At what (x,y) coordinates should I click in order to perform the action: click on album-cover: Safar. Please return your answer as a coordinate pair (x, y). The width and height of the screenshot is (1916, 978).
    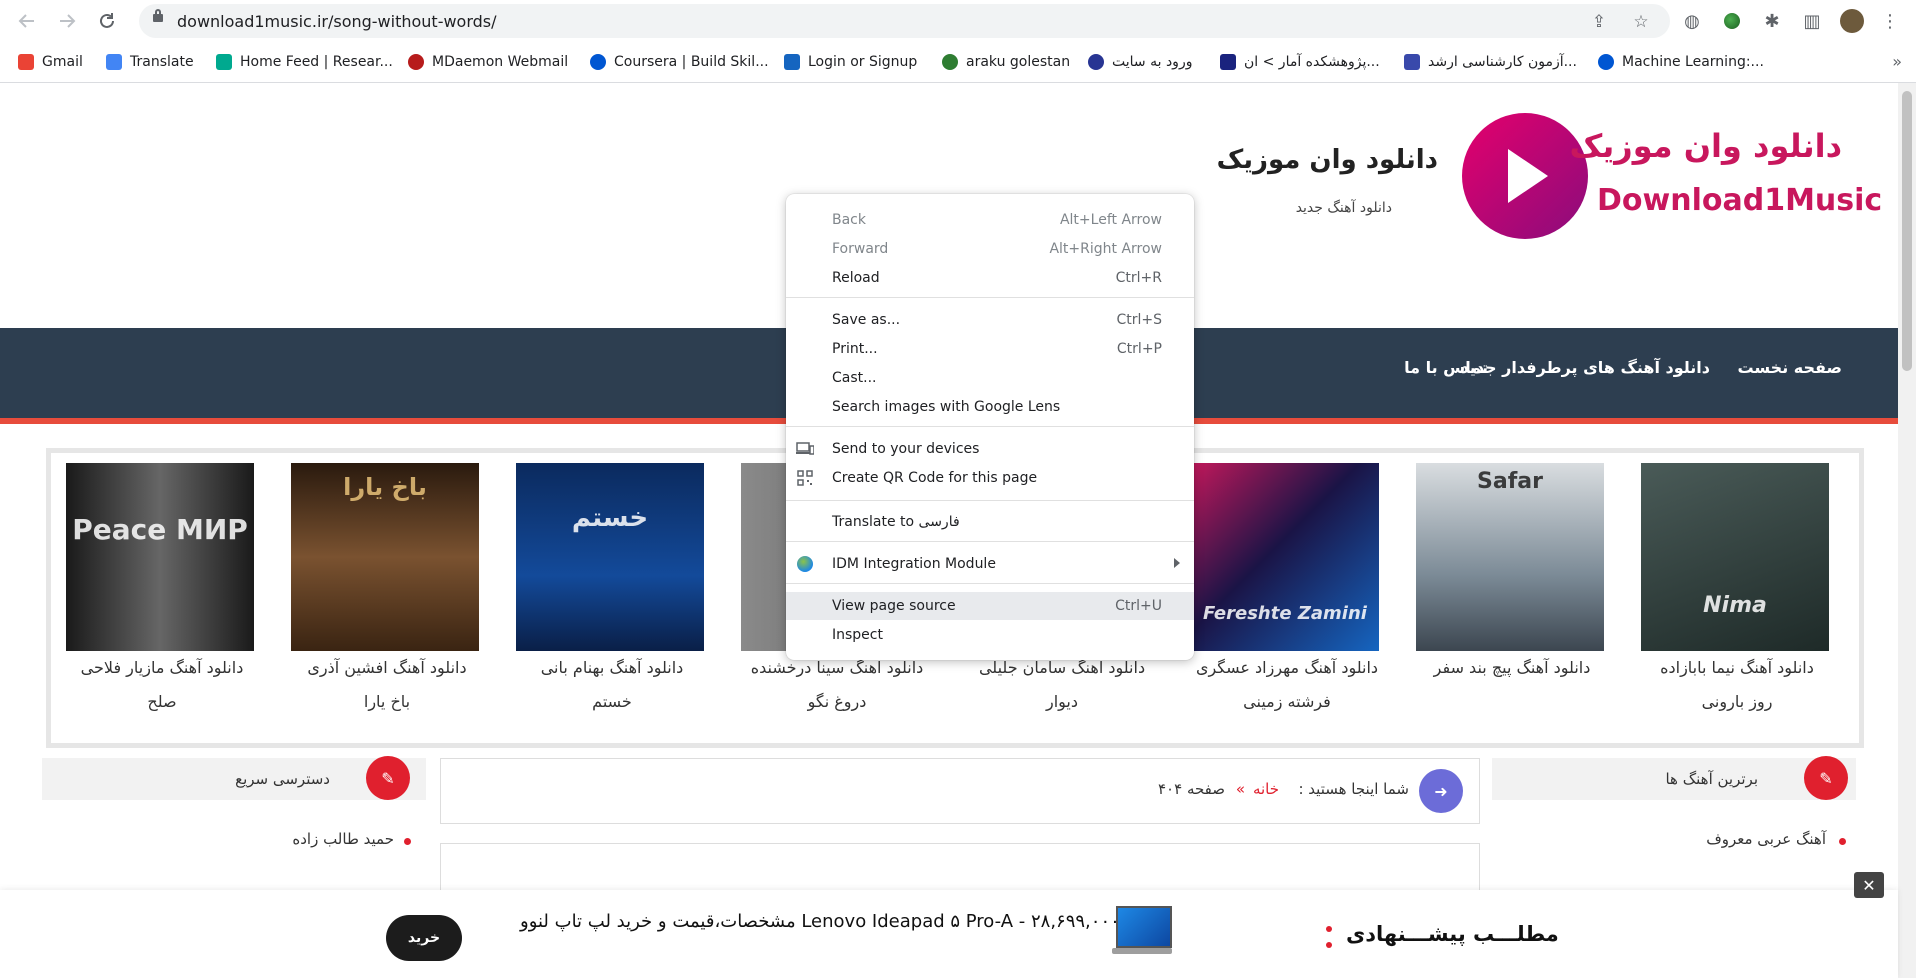
    Looking at the image, I should click on (1510, 557).